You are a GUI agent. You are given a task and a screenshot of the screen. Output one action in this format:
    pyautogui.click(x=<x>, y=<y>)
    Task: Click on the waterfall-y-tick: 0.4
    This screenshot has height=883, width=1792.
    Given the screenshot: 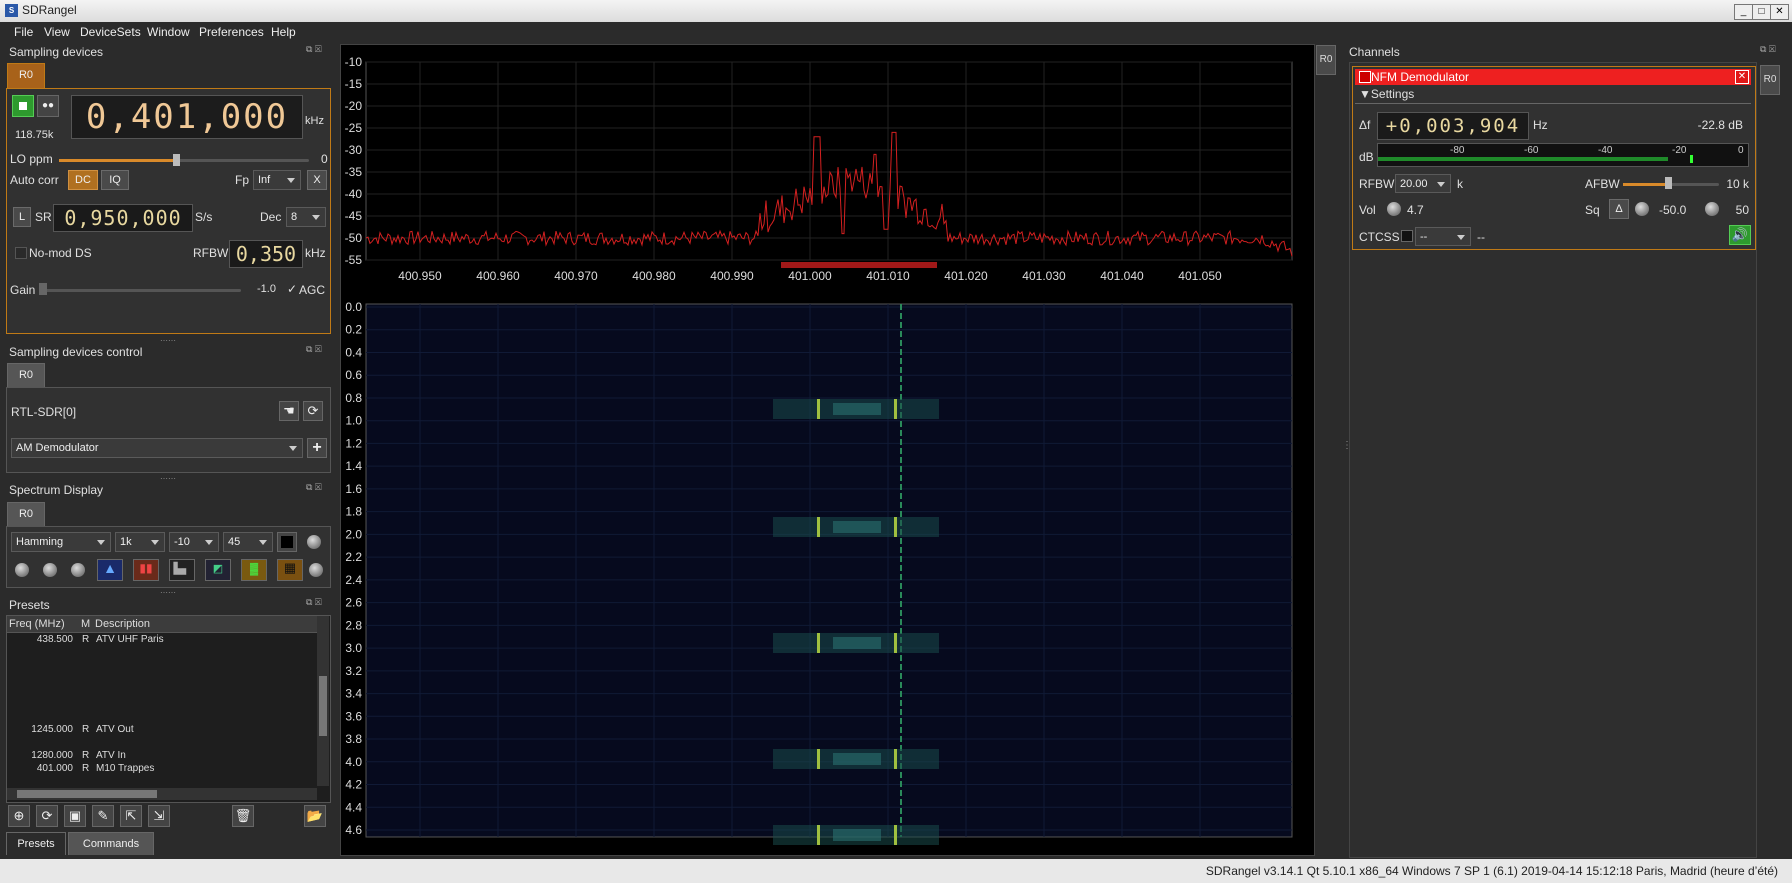 What is the action you would take?
    pyautogui.click(x=353, y=352)
    